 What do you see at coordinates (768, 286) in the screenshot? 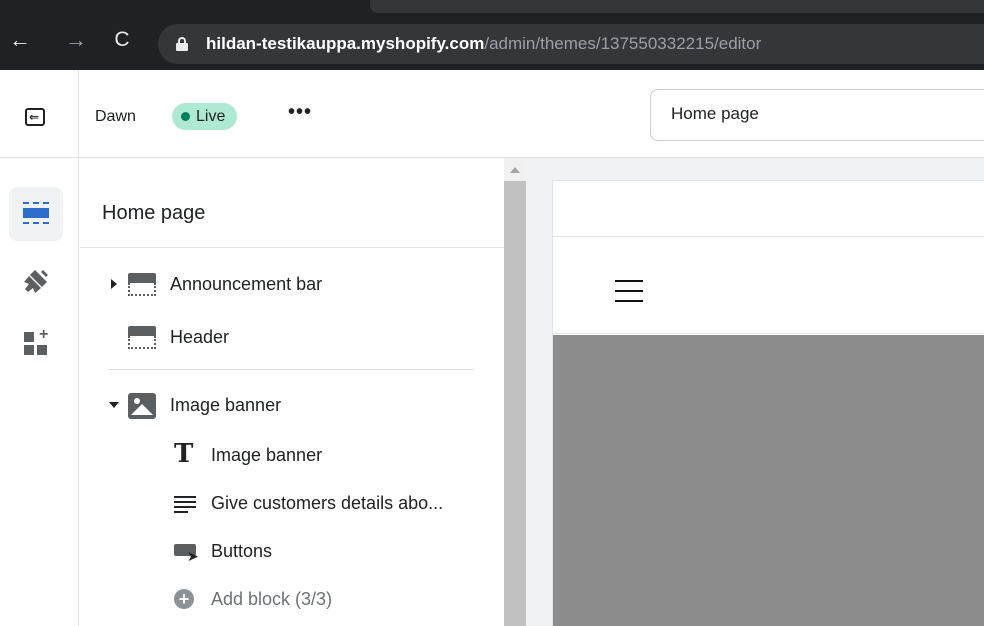
I see `preview-header` at bounding box center [768, 286].